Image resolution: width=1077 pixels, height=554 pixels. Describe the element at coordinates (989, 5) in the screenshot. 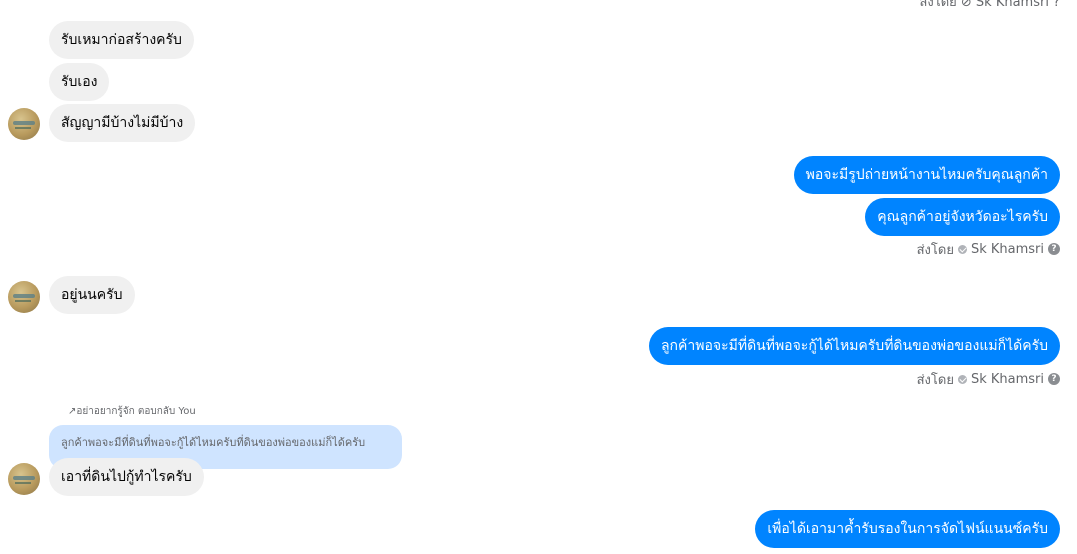

I see `sent-by-meta-top: ส่งโดย ⊘ Sk Khamsri ?` at that location.